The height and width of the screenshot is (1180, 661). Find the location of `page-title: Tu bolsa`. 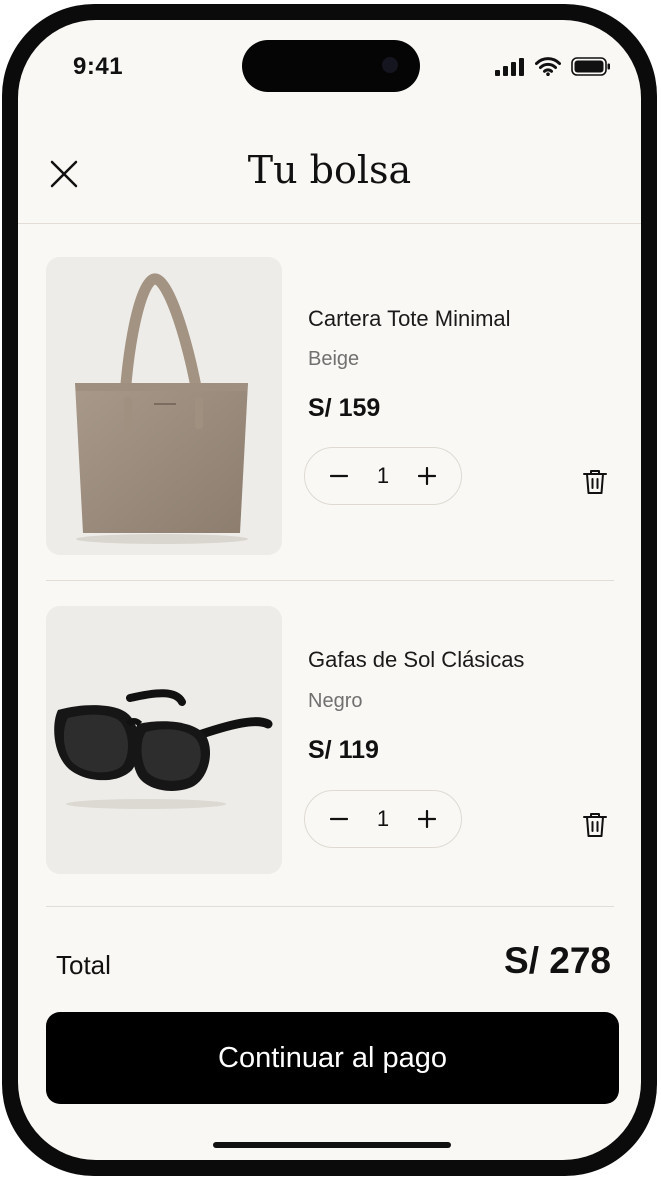

page-title: Tu bolsa is located at coordinates (329, 170).